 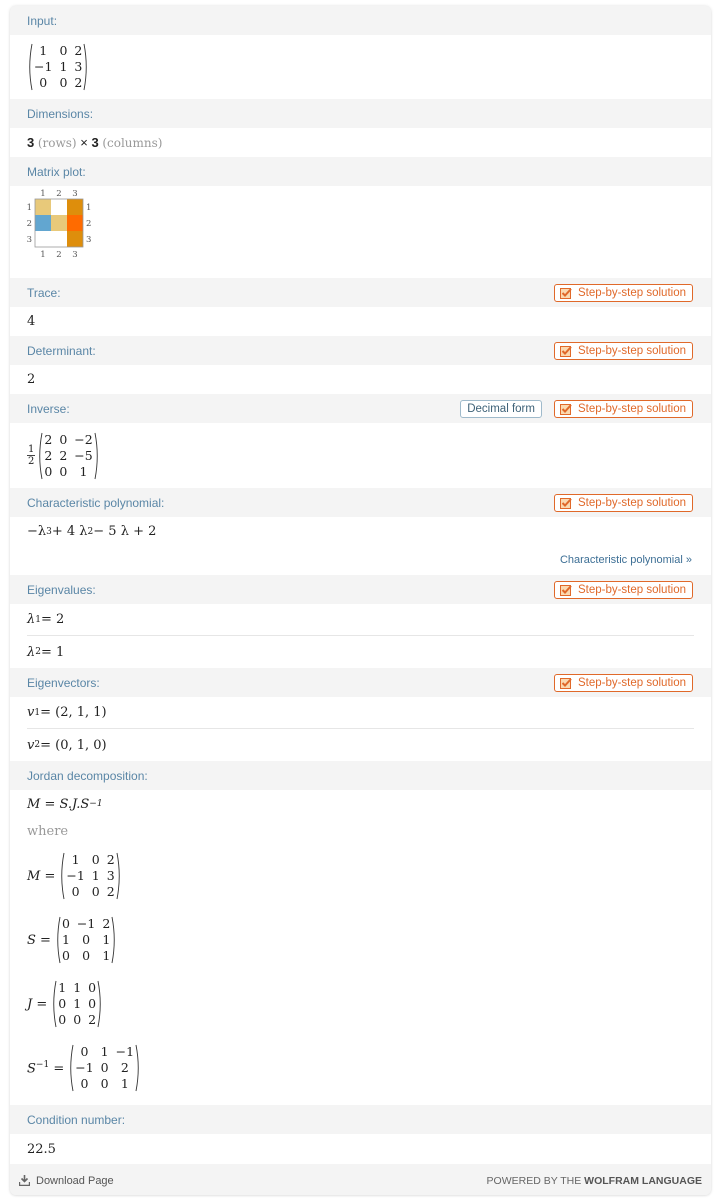 I want to click on pod-title: Determinant:, so click(x=61, y=350).